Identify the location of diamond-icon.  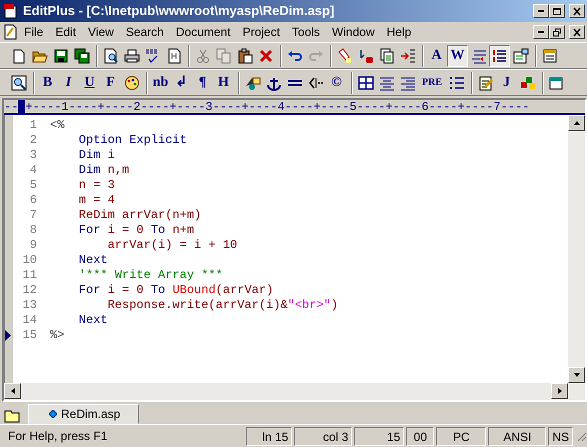
(53, 414).